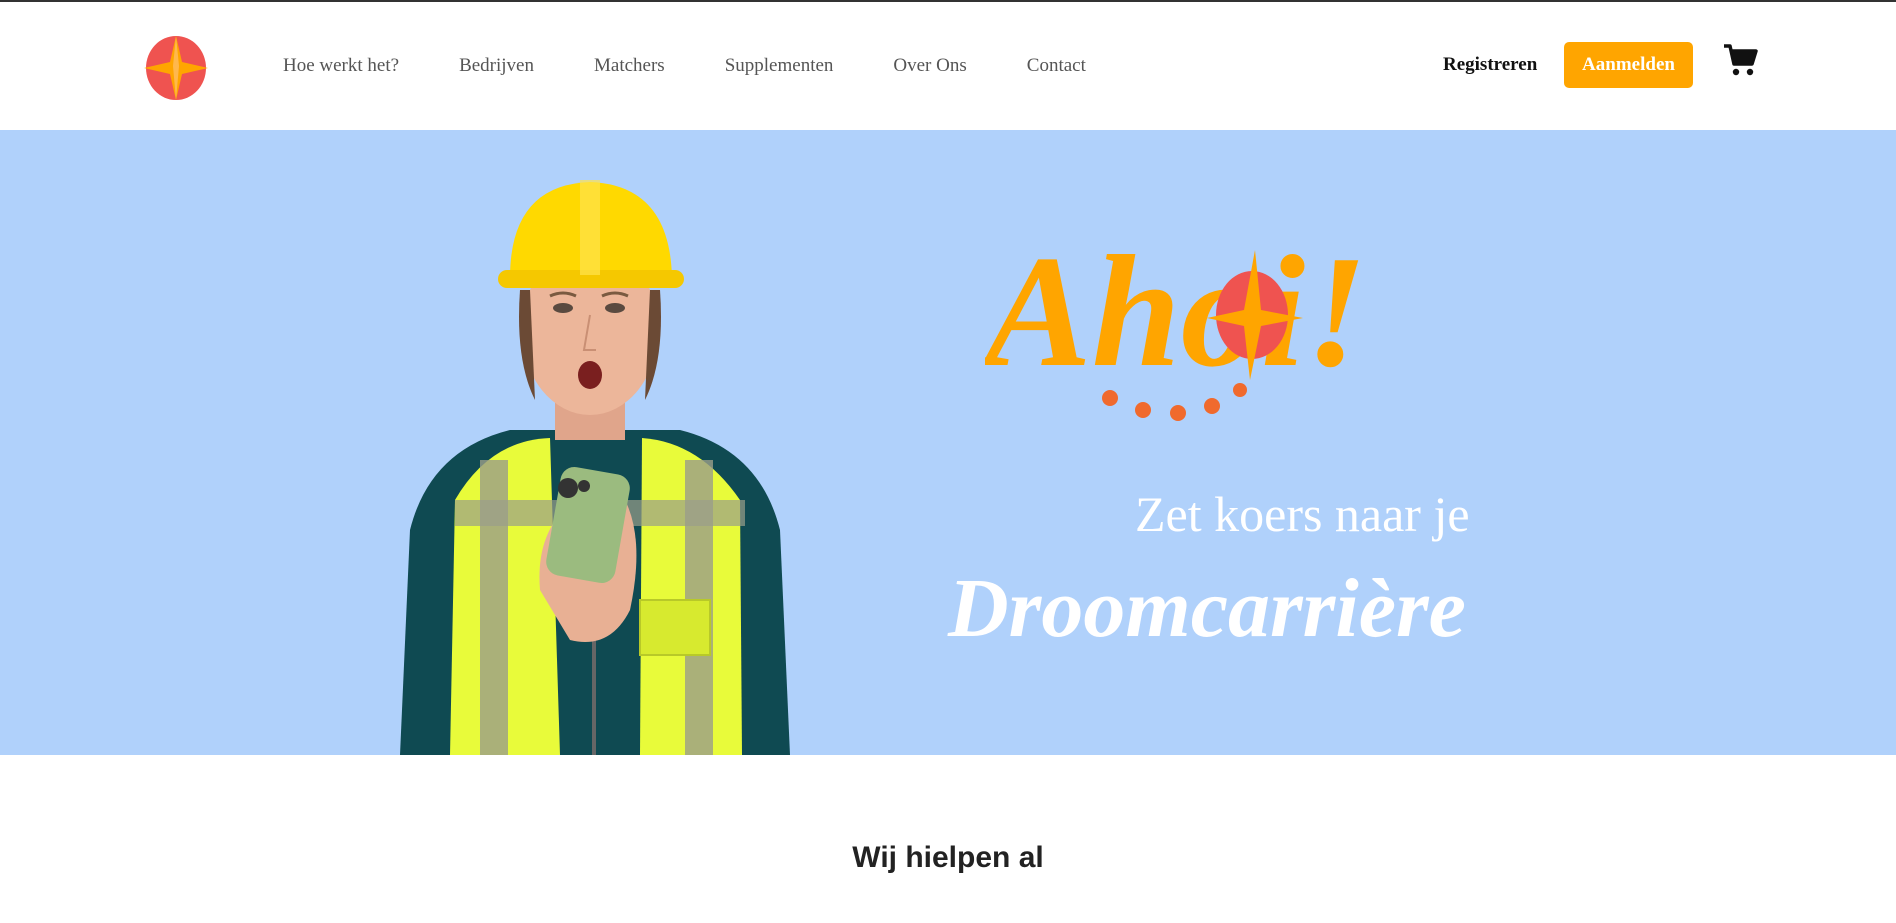 This screenshot has width=1896, height=923. What do you see at coordinates (1056, 66) in the screenshot?
I see `nav-item-contact: Contact` at bounding box center [1056, 66].